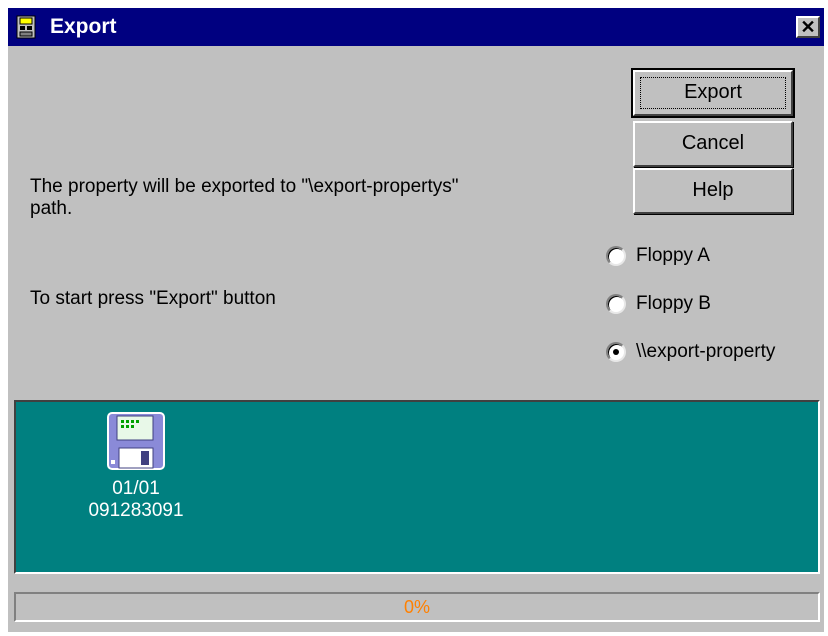 The height and width of the screenshot is (636, 828). I want to click on item-date: 01/01, so click(136, 488).